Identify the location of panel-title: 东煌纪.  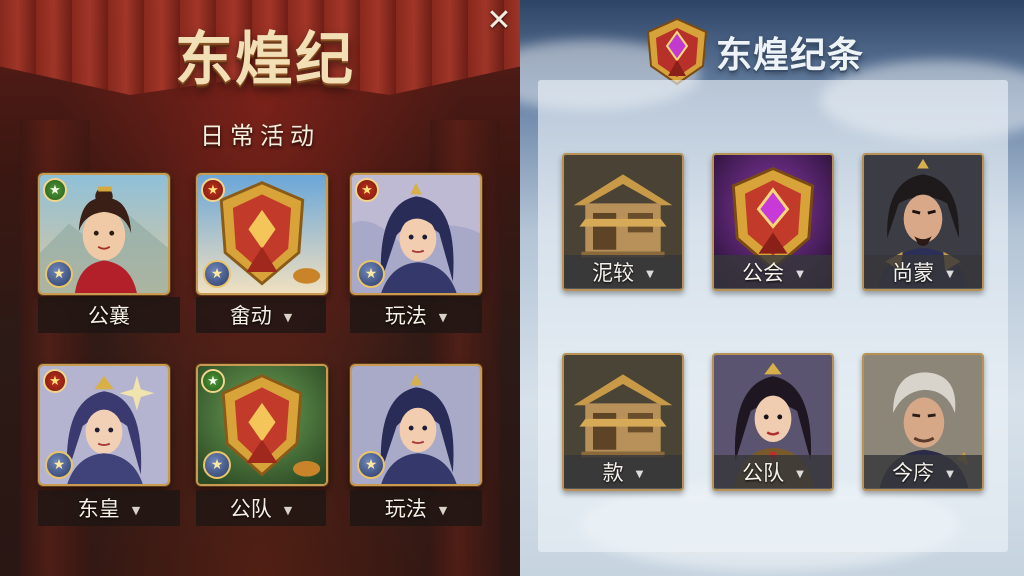
(264, 59).